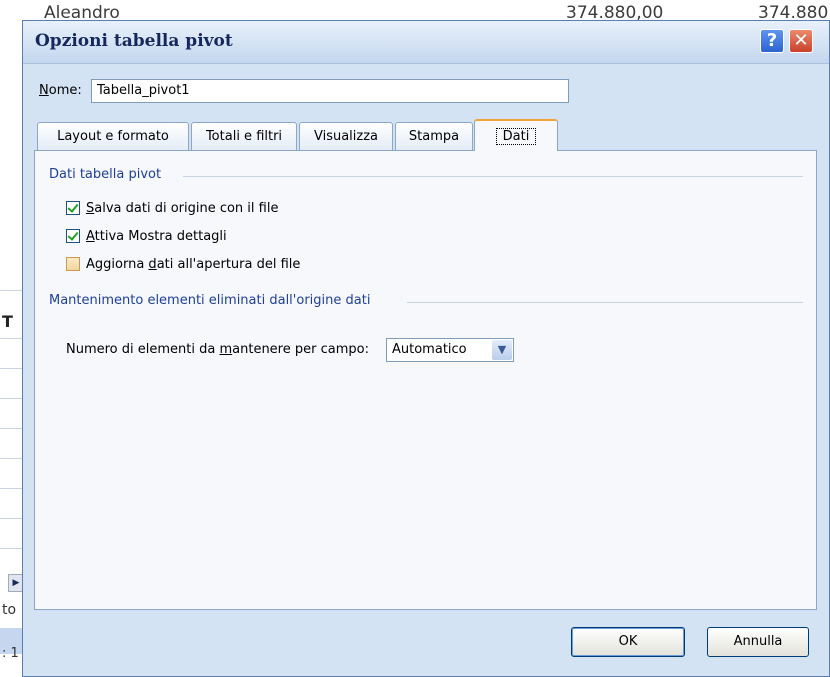 The image size is (830, 677). What do you see at coordinates (429, 349) in the screenshot?
I see `retain-items-value: Automatico` at bounding box center [429, 349].